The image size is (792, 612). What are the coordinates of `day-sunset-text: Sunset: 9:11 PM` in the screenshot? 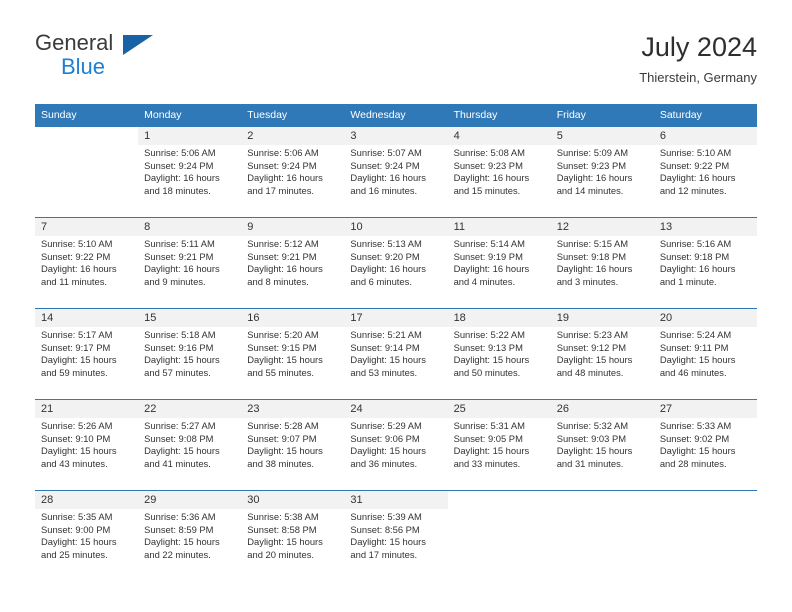 It's located at (694, 347).